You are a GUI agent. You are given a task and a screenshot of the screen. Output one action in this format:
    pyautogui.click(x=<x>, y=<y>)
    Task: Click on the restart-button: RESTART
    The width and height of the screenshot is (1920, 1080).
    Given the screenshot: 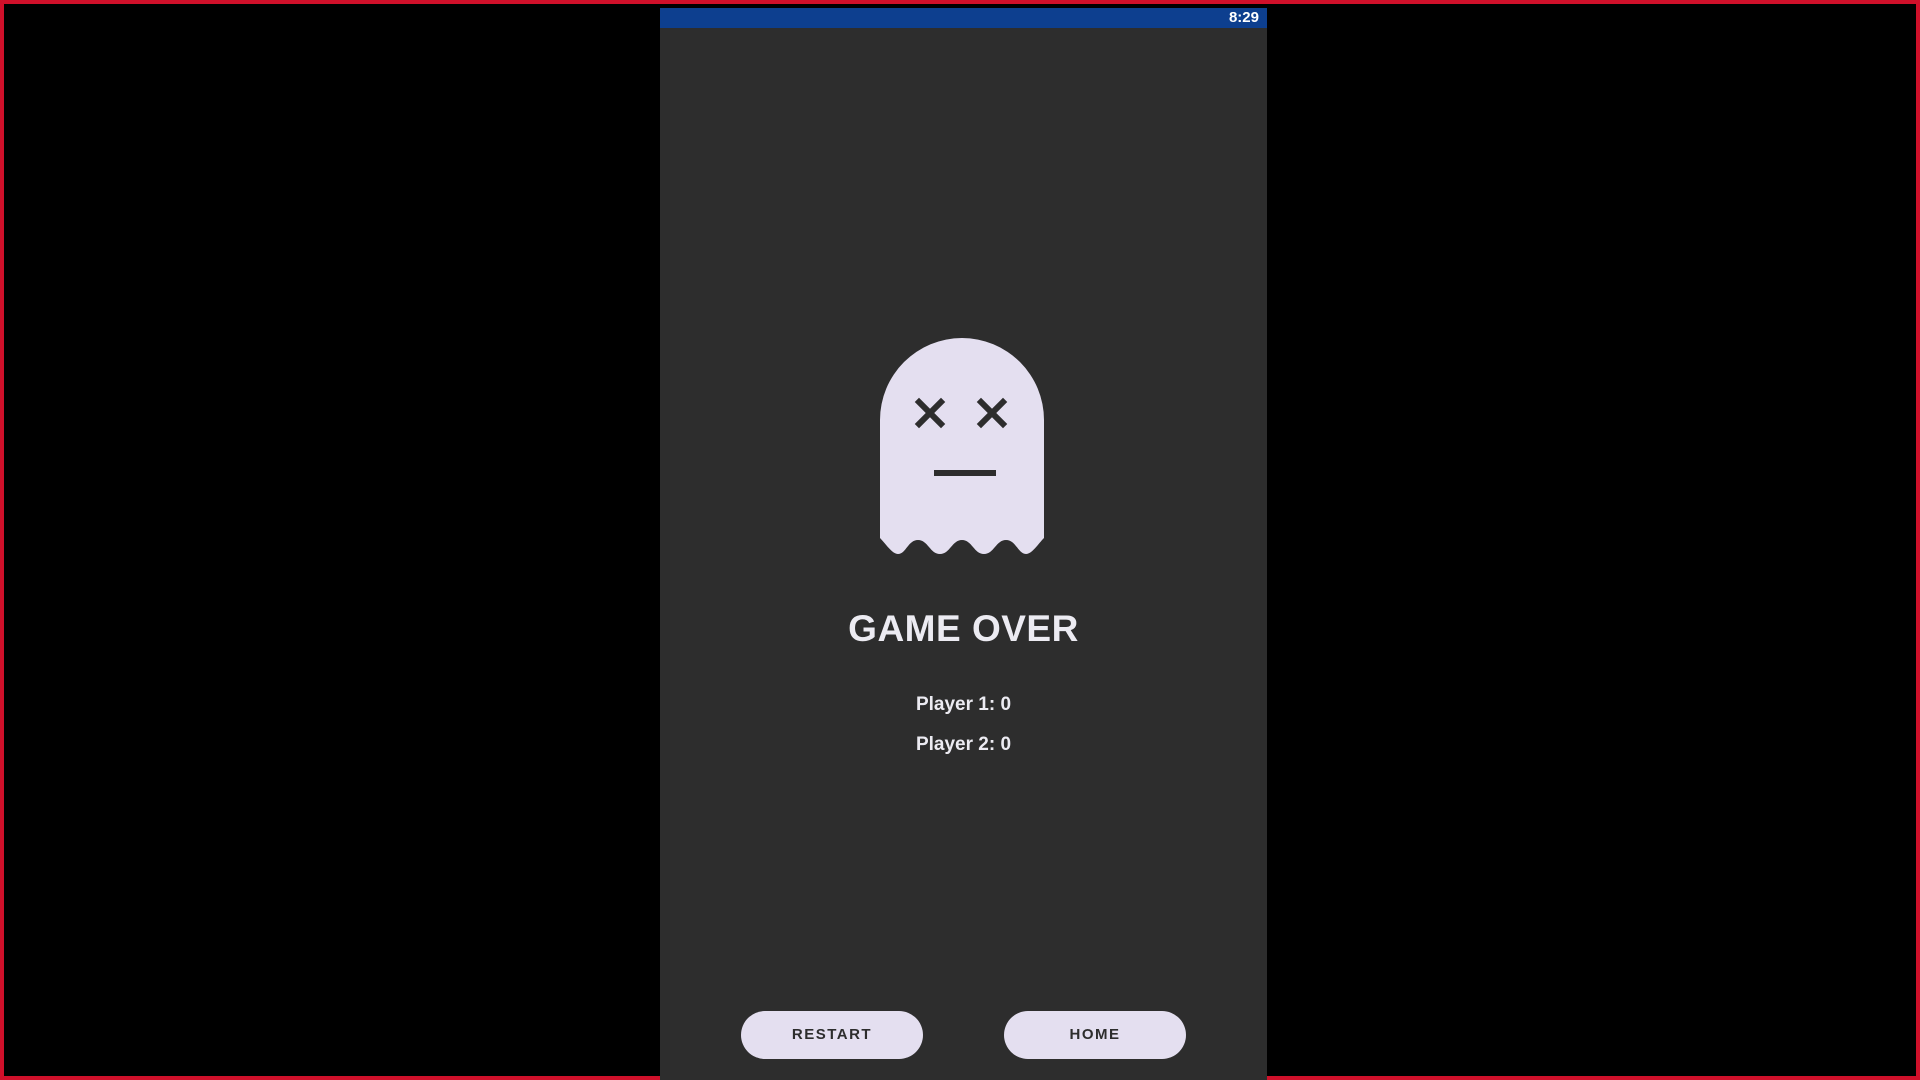 What is the action you would take?
    pyautogui.click(x=832, y=1035)
    